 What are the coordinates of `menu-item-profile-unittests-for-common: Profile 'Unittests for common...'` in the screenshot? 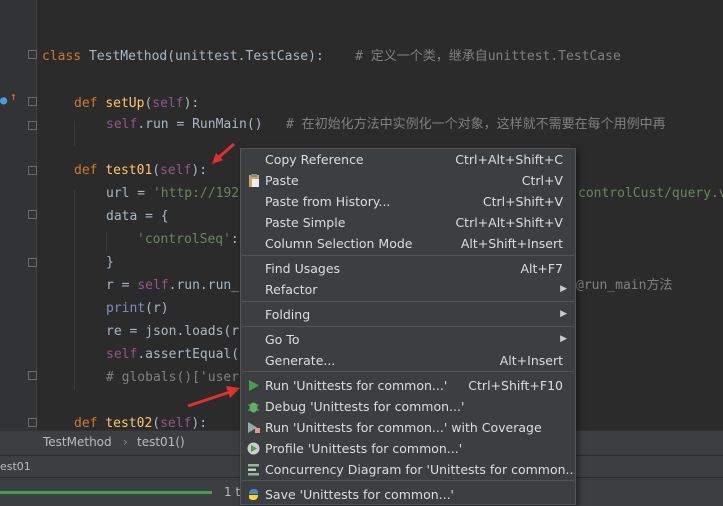 It's located at (408, 448).